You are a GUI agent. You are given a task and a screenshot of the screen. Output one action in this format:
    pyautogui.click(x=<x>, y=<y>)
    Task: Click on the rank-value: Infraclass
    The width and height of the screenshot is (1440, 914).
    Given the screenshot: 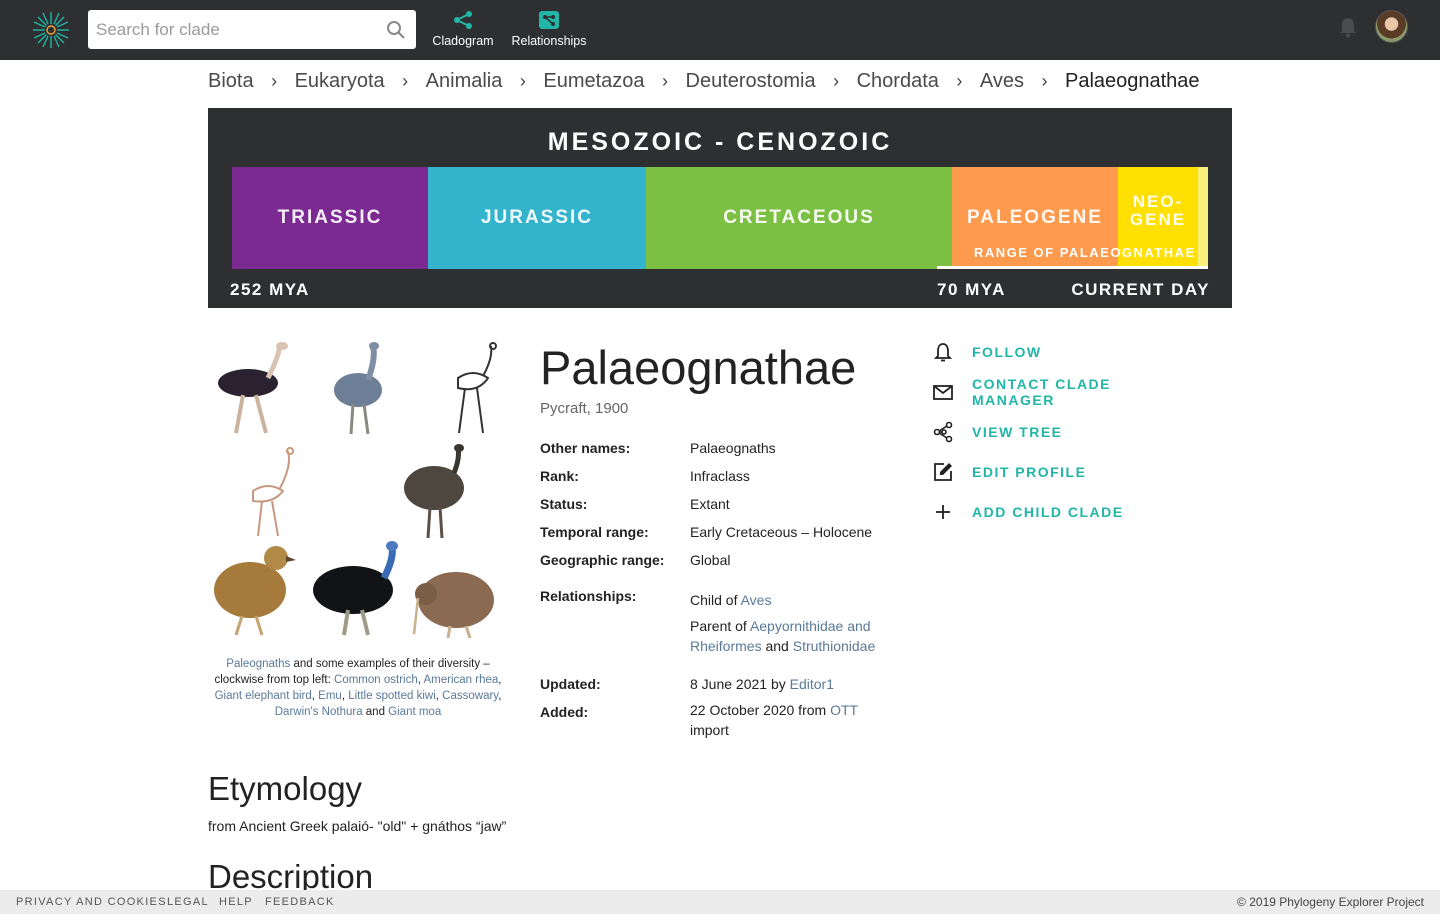 What is the action you would take?
    pyautogui.click(x=720, y=476)
    